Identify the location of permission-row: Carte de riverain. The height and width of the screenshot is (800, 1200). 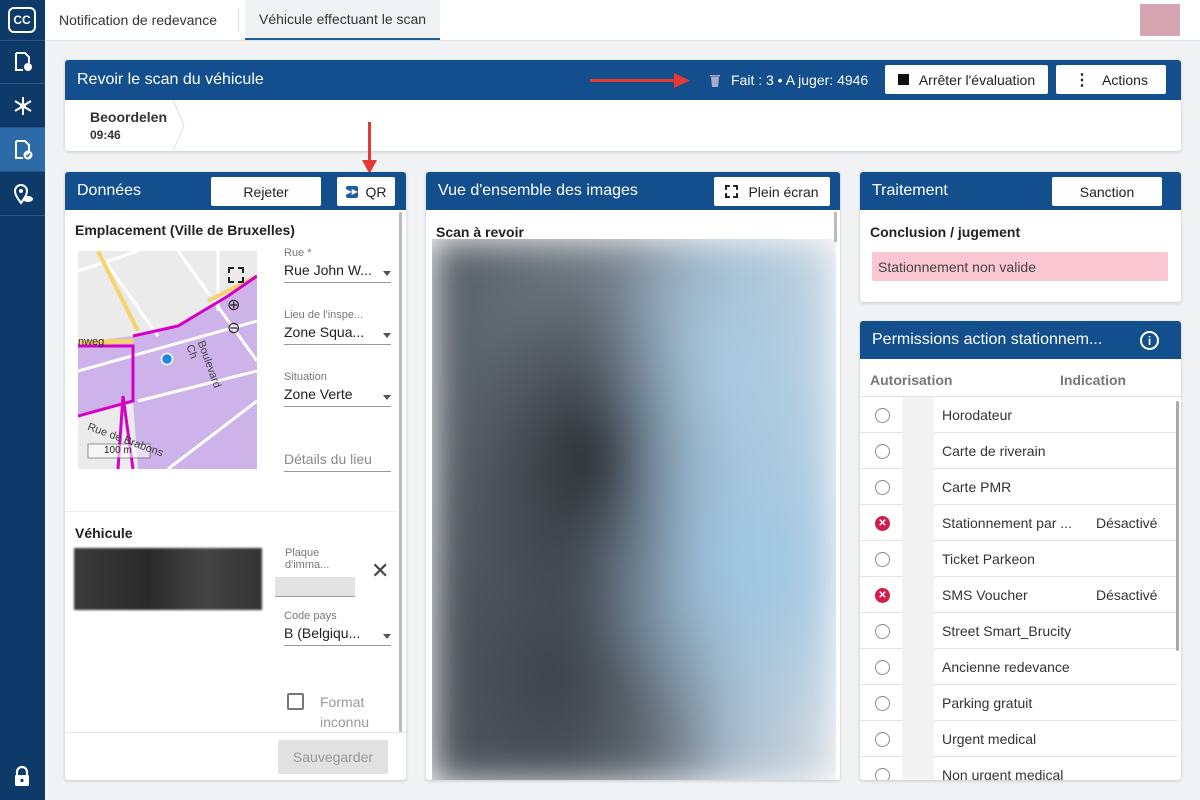
(1019, 451).